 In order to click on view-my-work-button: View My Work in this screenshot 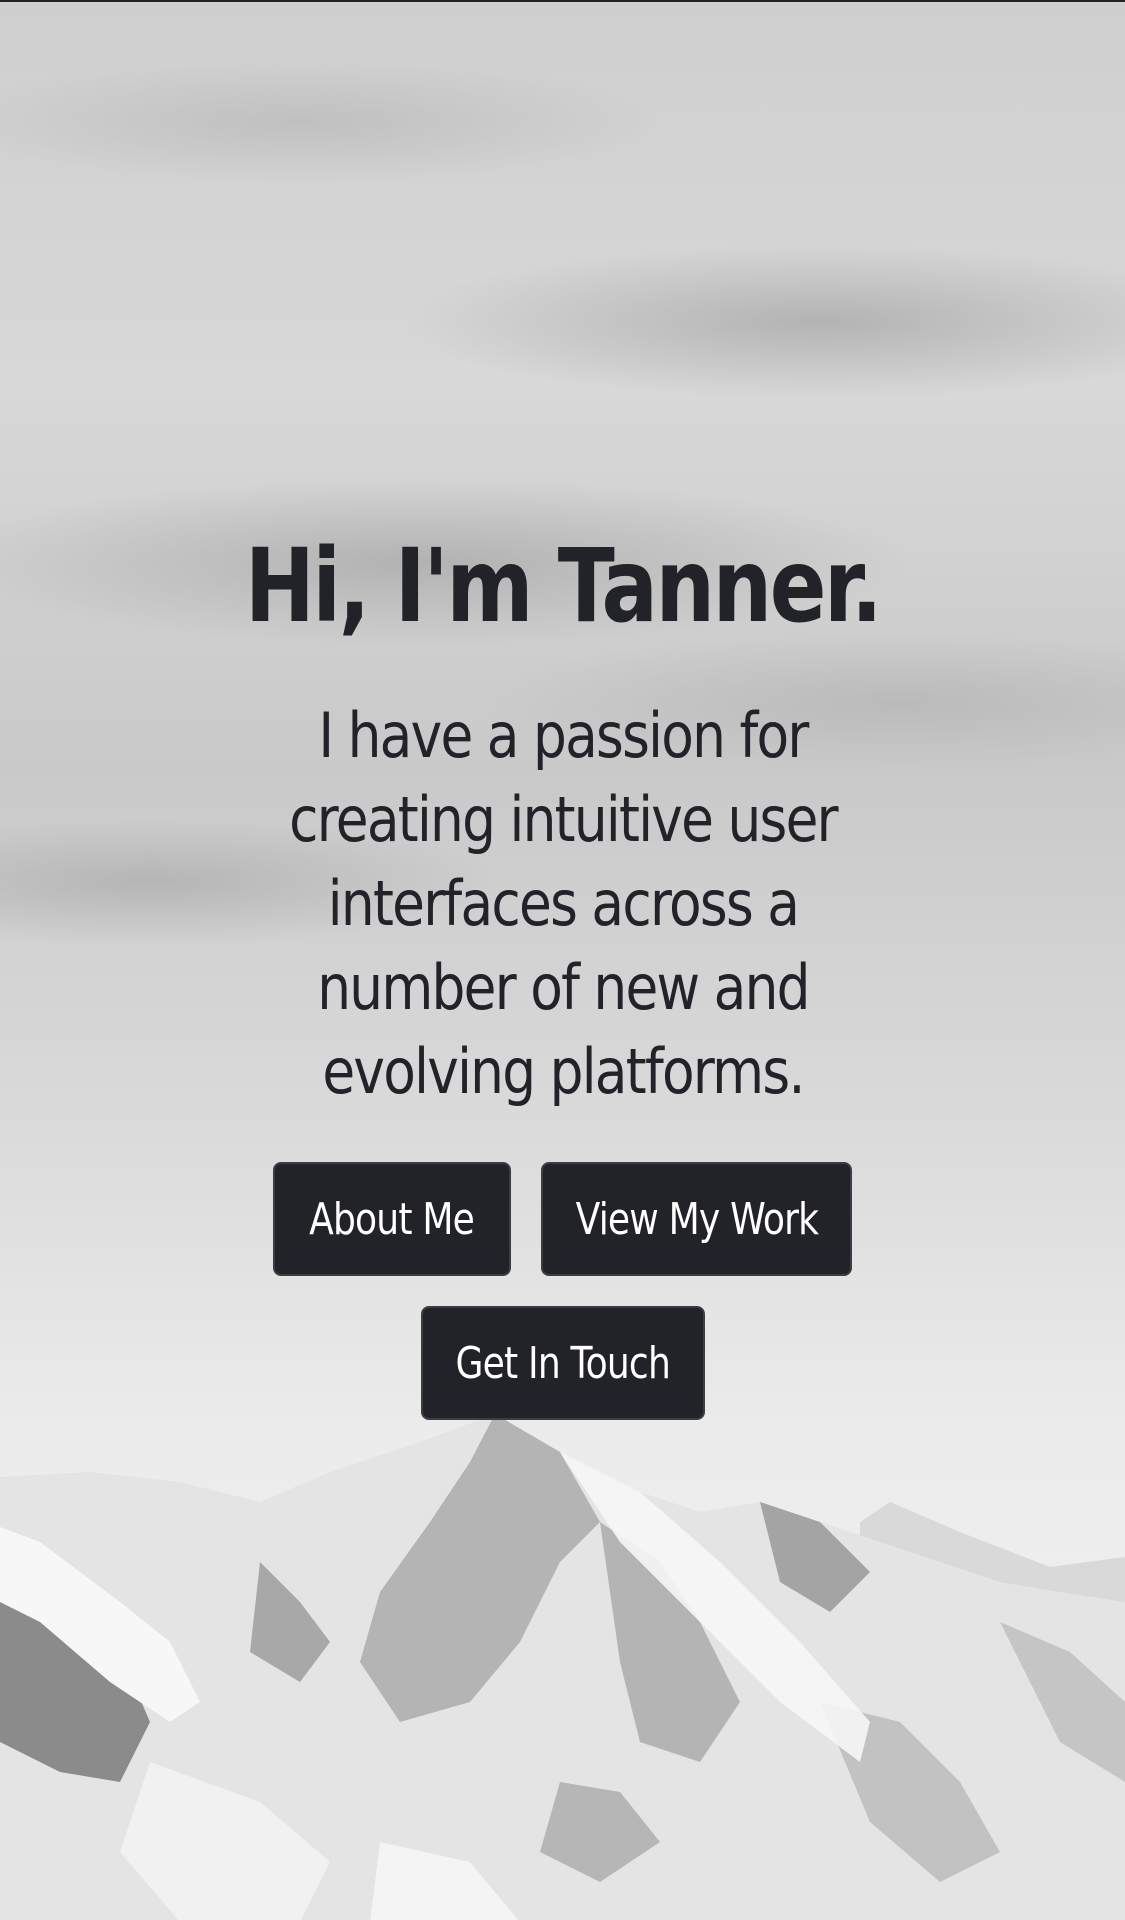, I will do `click(696, 1219)`.